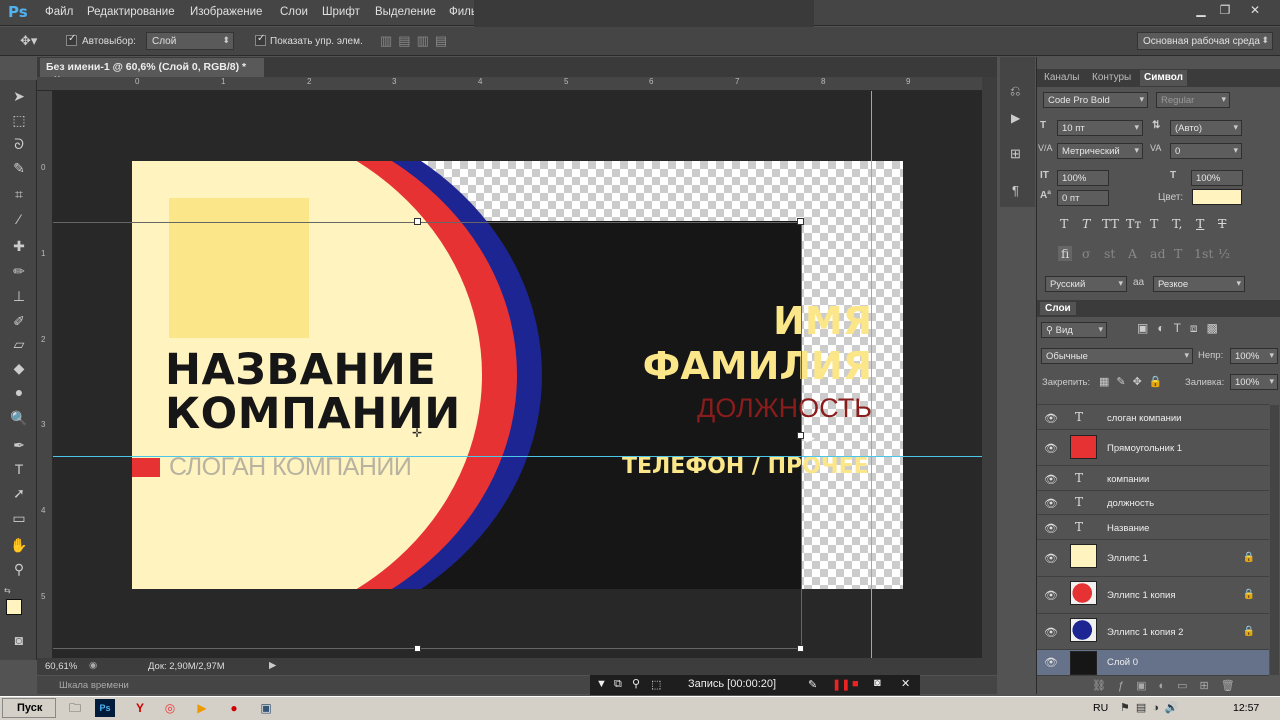 The height and width of the screenshot is (720, 1280). I want to click on move-tool-icon: ✥▾, so click(28, 41).